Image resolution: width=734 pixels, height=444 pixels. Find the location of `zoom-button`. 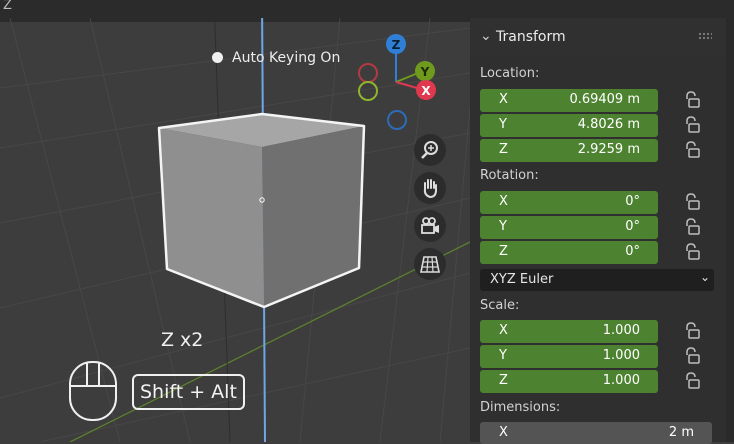

zoom-button is located at coordinates (430, 150).